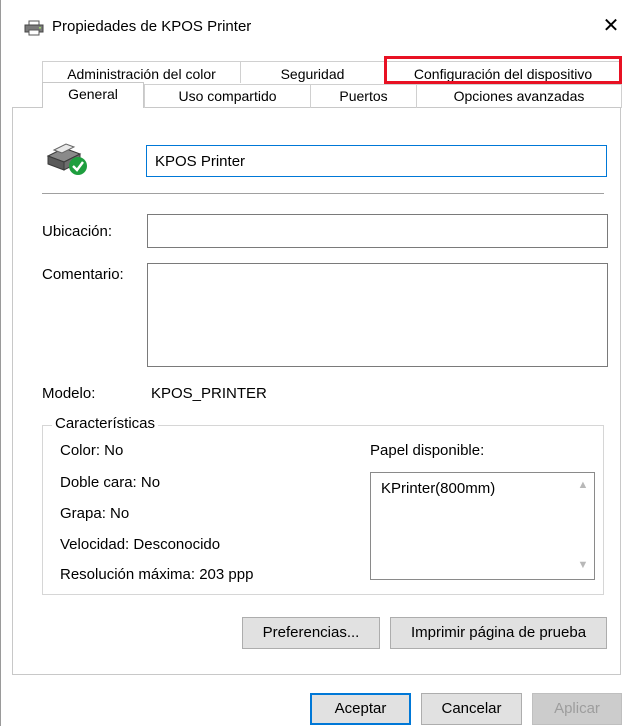 This screenshot has height=726, width=629. What do you see at coordinates (209, 393) in the screenshot?
I see `modelo-value: KPOS_PRINTER` at bounding box center [209, 393].